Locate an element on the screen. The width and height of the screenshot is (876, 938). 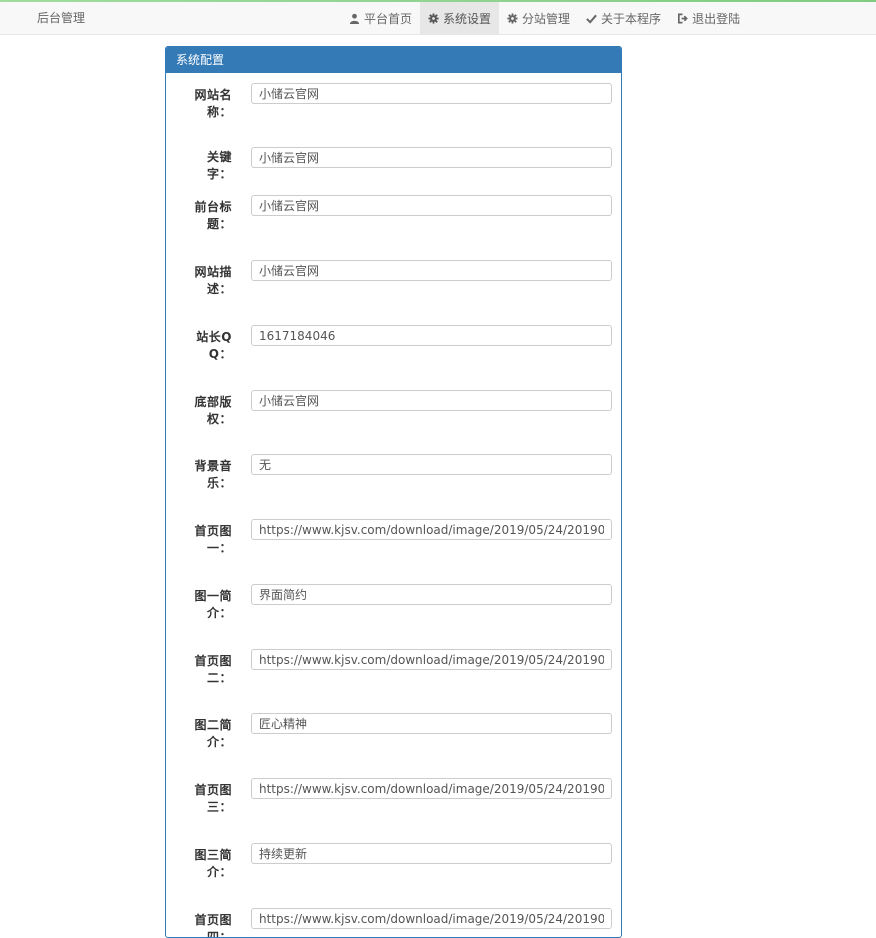
sign-out-icon is located at coordinates (682, 18).